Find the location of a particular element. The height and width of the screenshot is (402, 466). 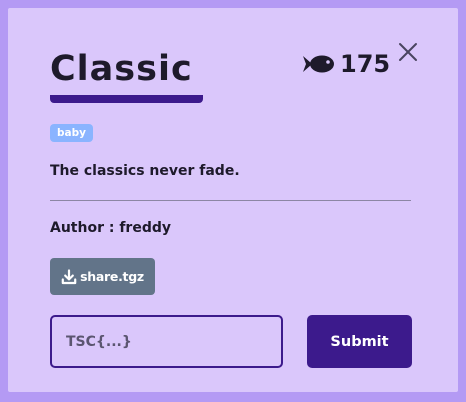

difficulty-badge: baby is located at coordinates (71, 133).